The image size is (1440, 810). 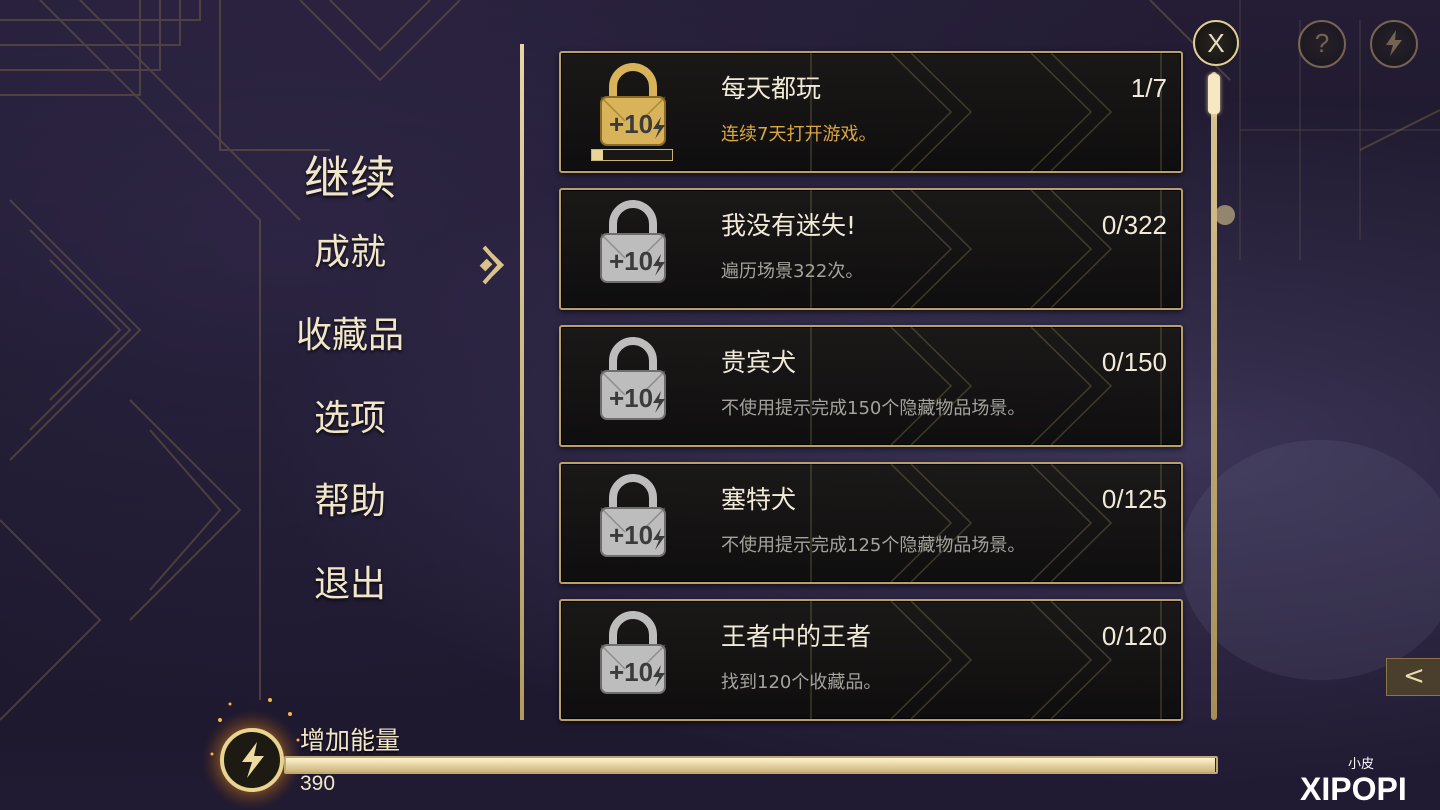 I want to click on energy-button, so click(x=1394, y=44).